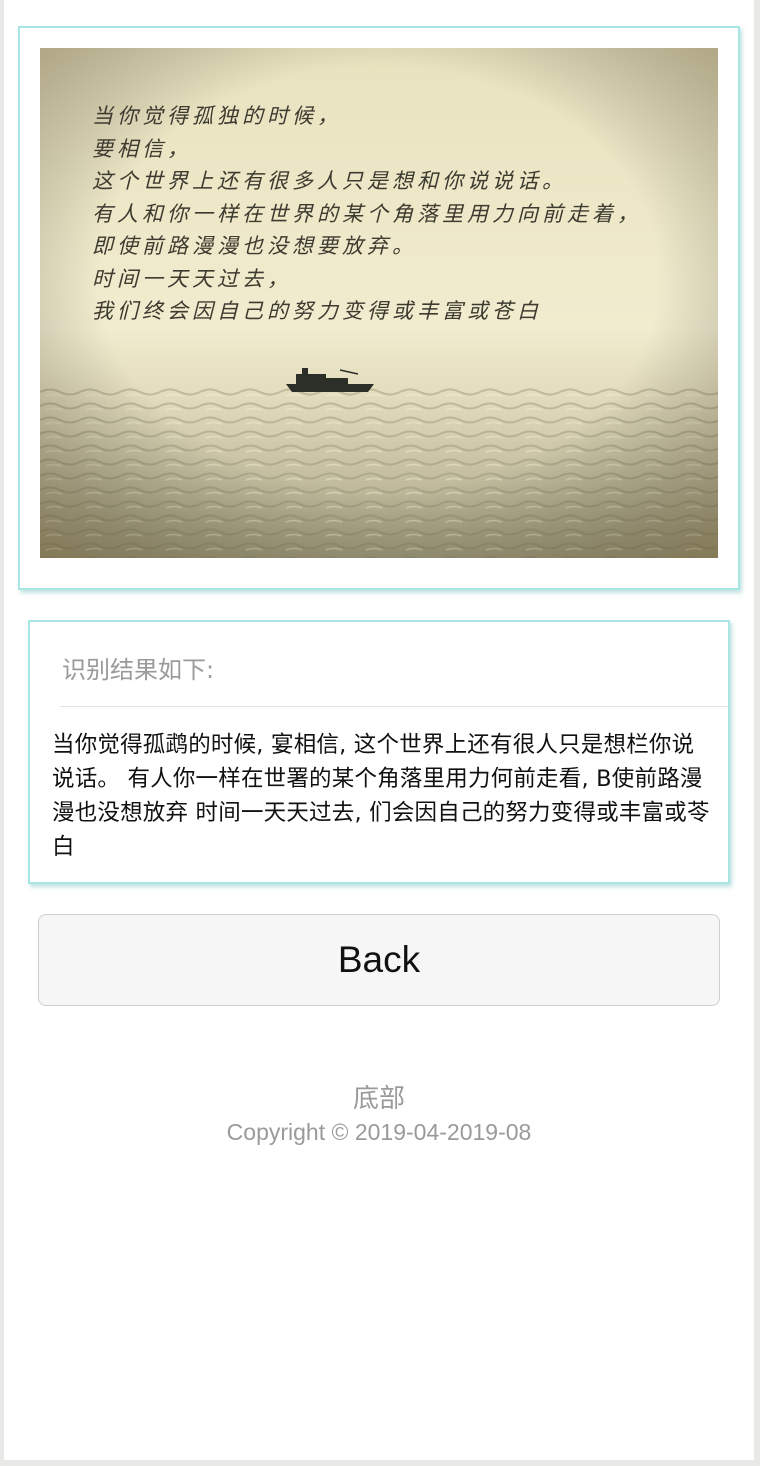 The image size is (760, 1466). What do you see at coordinates (142, 148) in the screenshot?
I see `poem-line: 要相信，` at bounding box center [142, 148].